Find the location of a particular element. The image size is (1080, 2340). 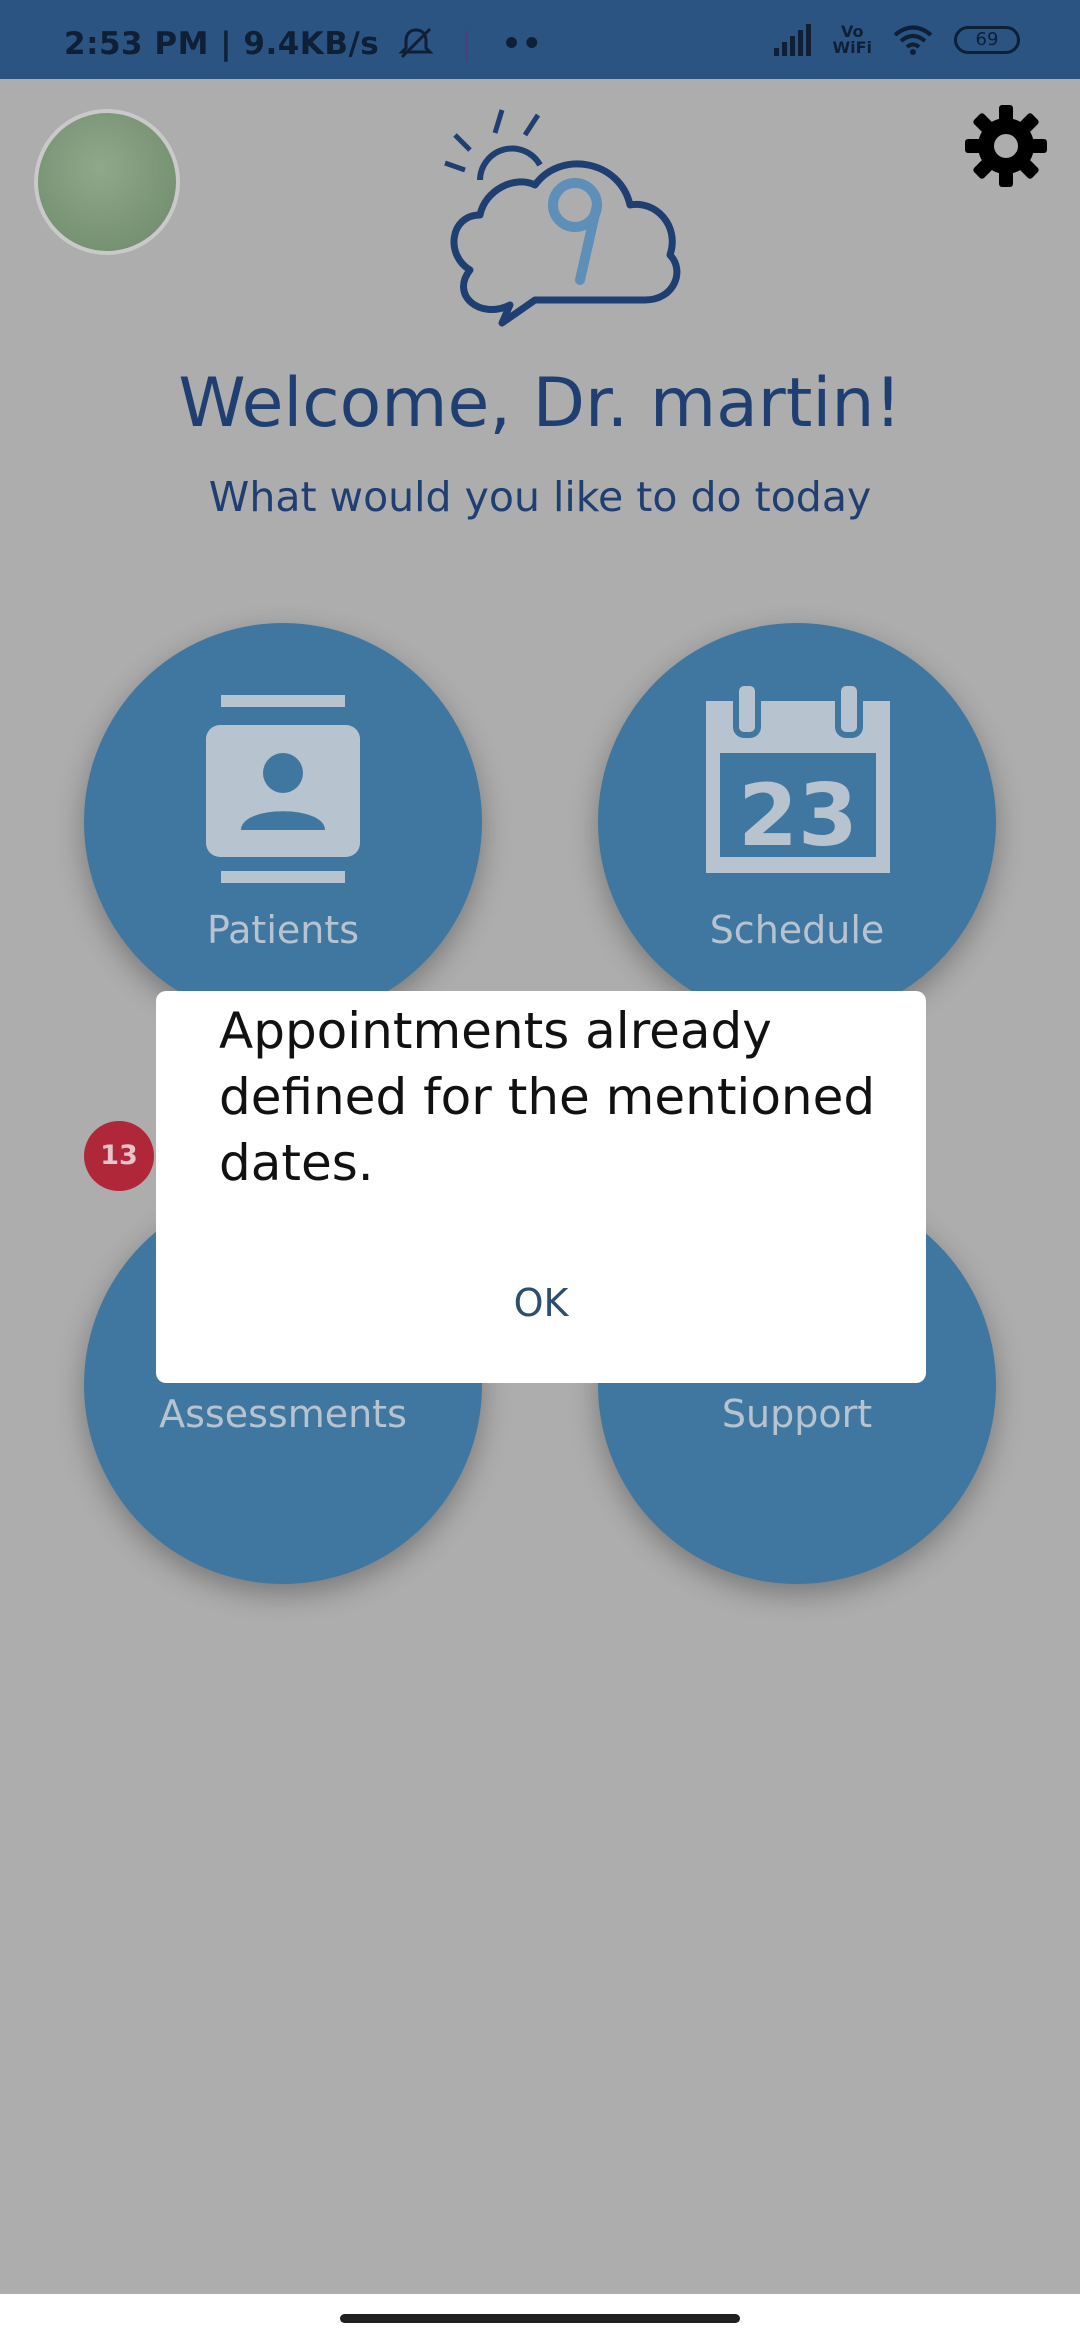

wifi-icon is located at coordinates (913, 40).